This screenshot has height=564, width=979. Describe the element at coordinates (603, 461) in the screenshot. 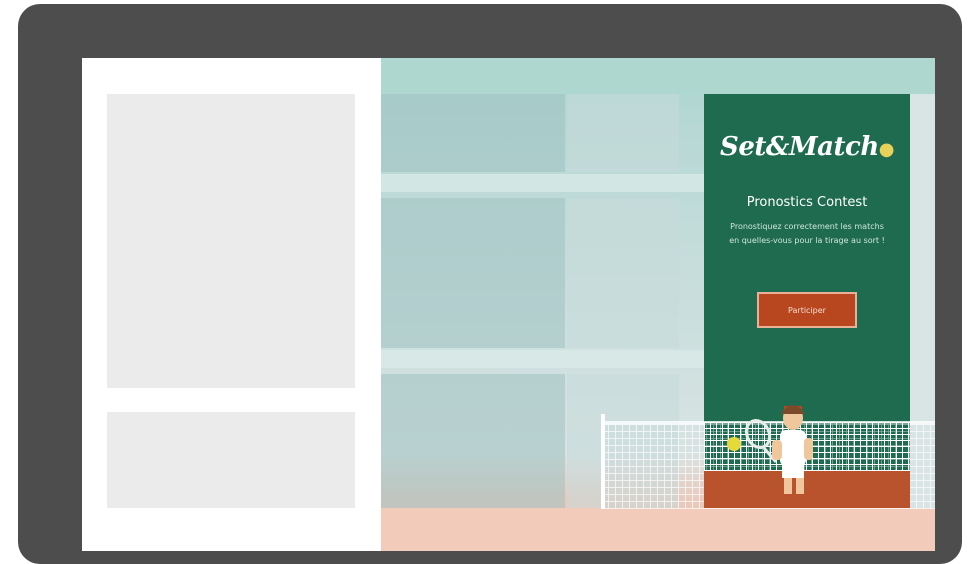

I see `net-post` at that location.